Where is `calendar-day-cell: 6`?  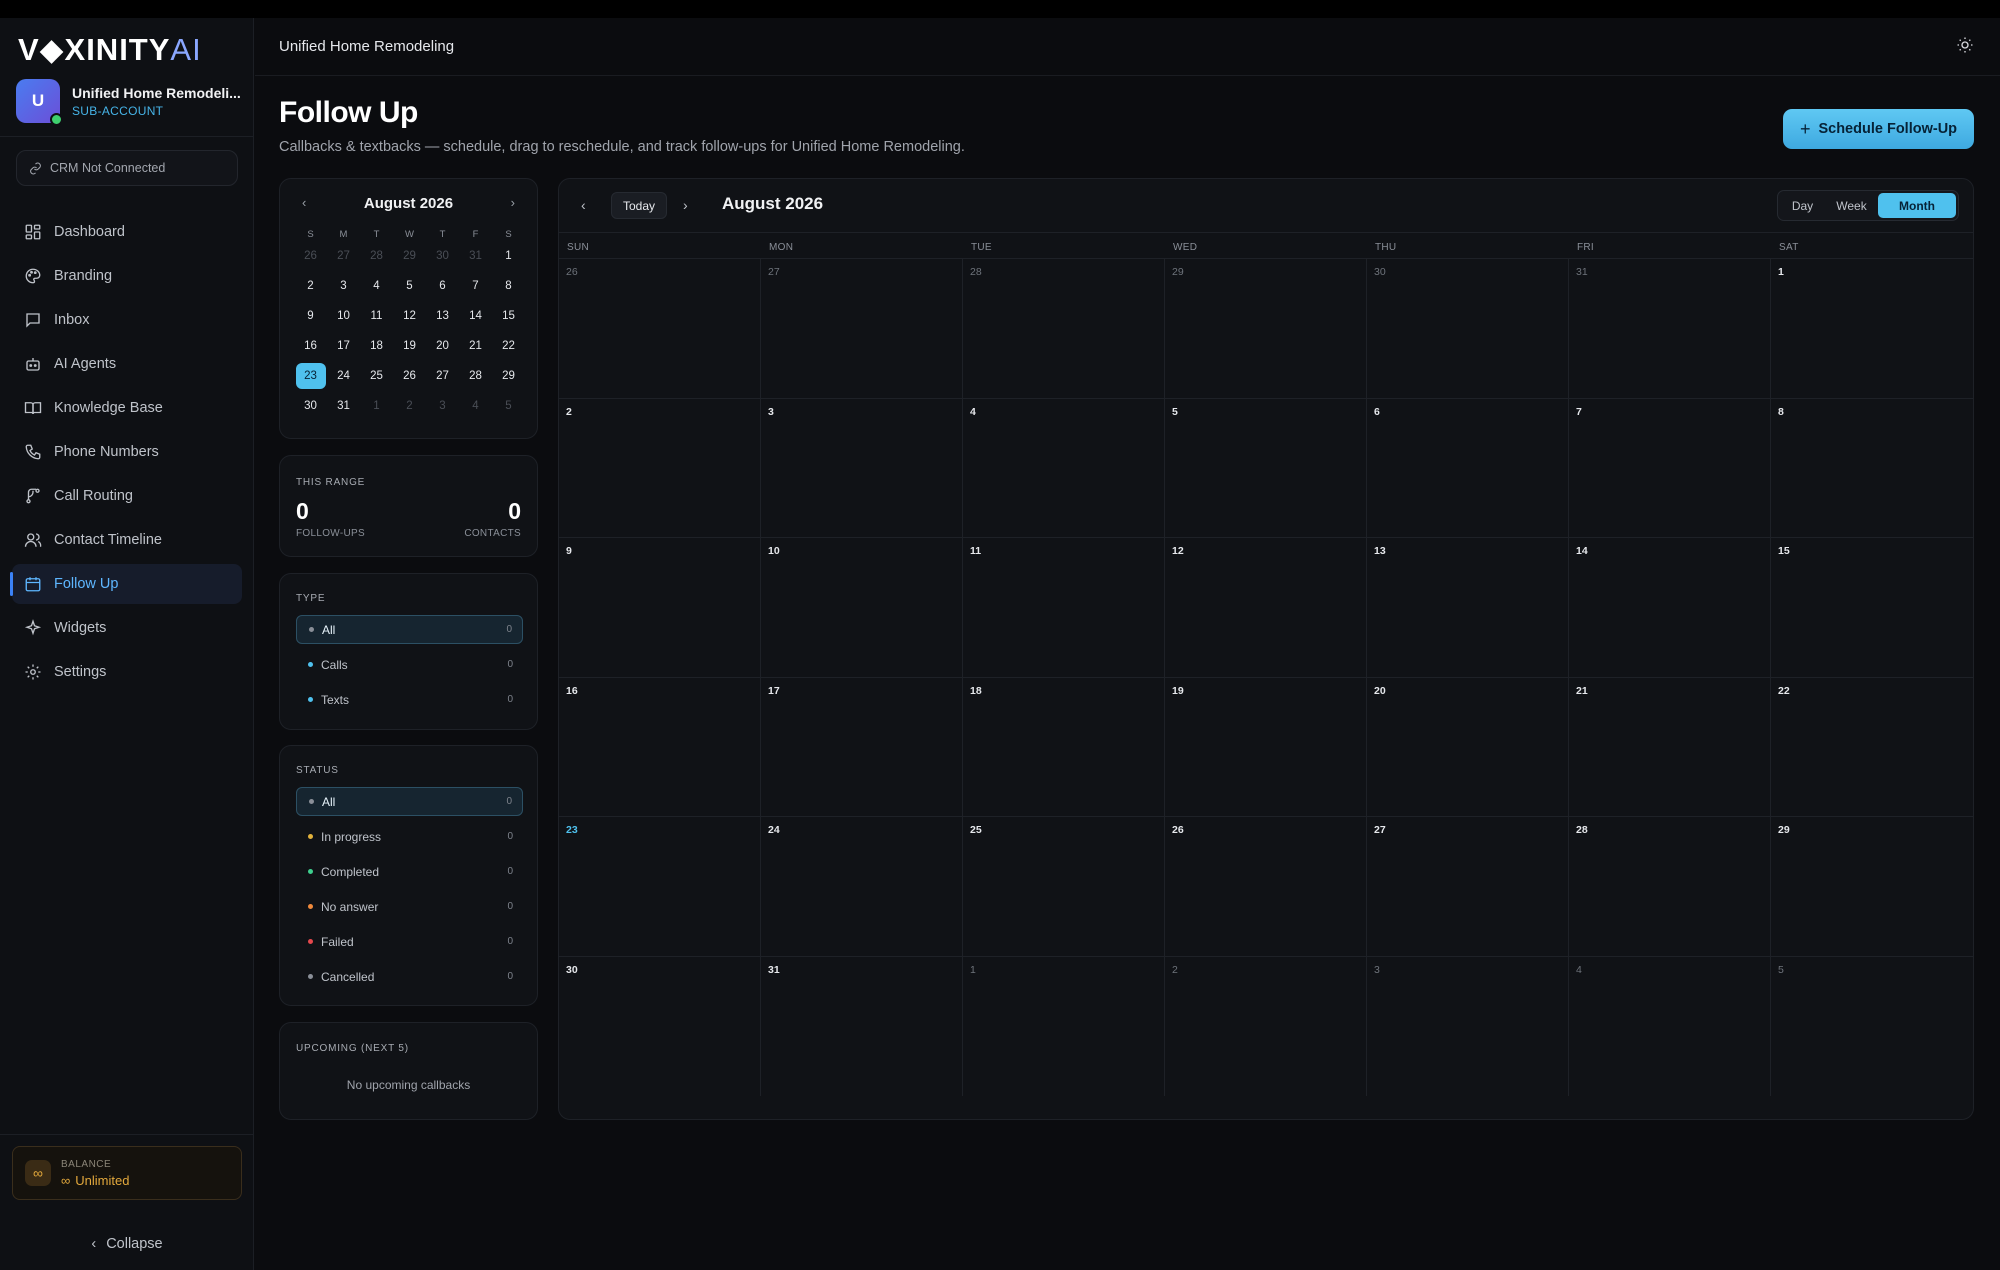
calendar-day-cell: 6 is located at coordinates (1468, 467).